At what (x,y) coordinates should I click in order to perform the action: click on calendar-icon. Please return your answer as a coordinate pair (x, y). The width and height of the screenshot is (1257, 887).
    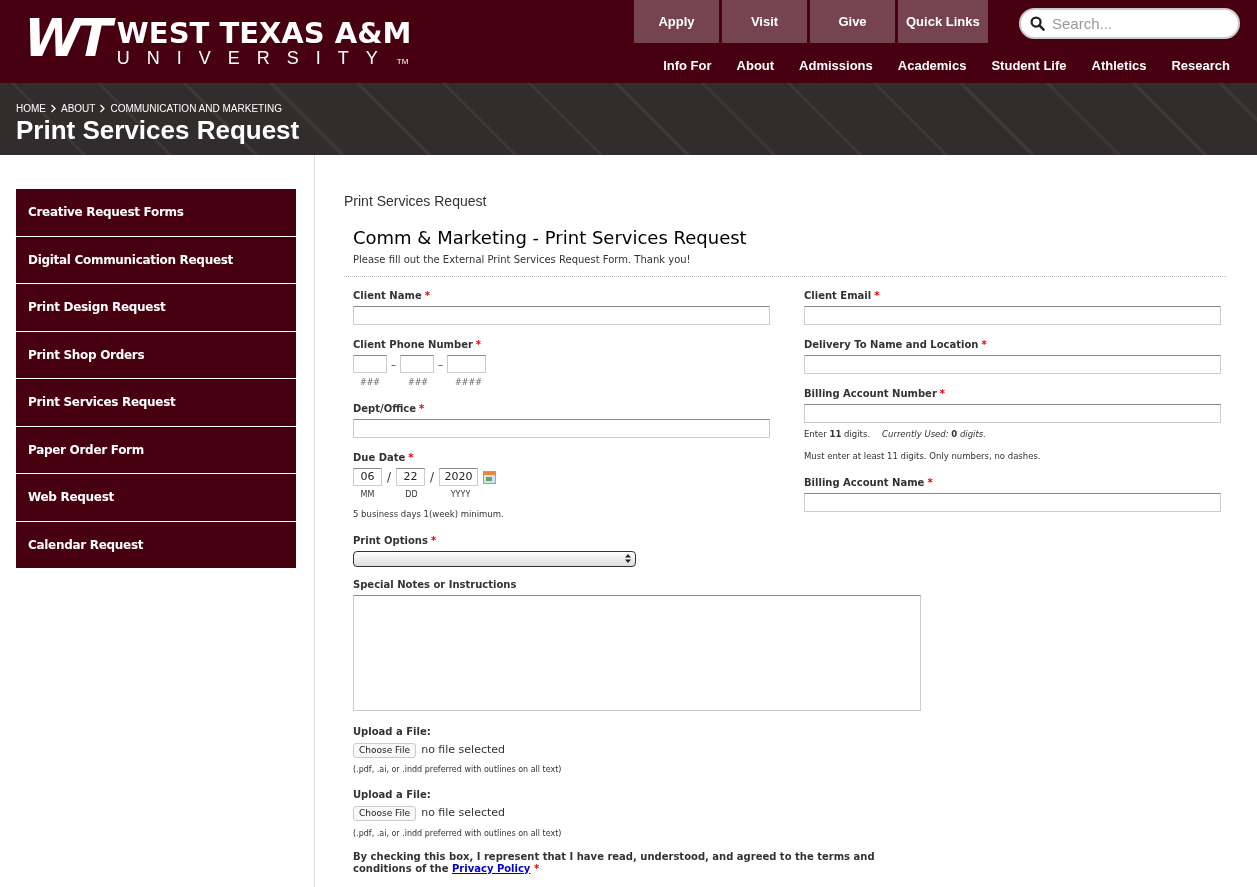
    Looking at the image, I should click on (490, 477).